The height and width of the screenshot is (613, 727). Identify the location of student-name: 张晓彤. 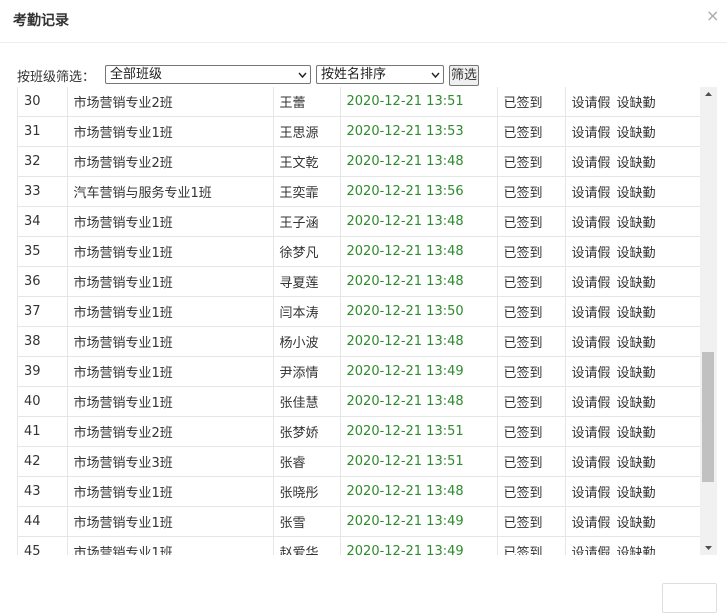
(307, 491).